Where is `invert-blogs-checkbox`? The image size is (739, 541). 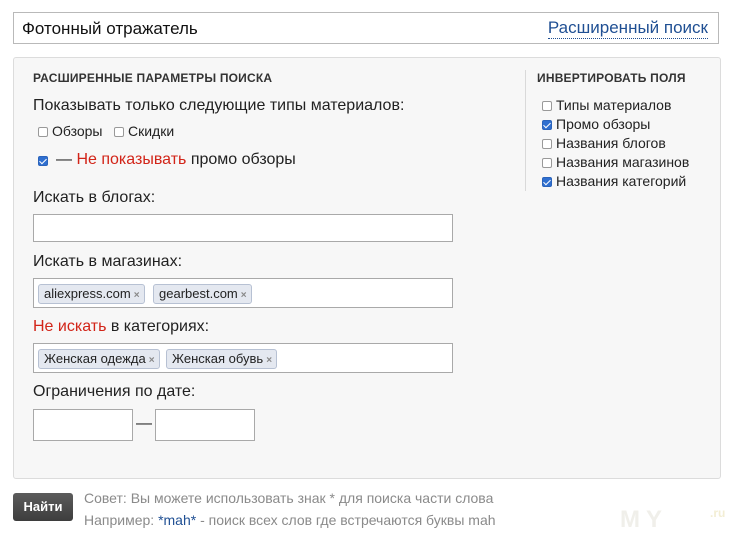 invert-blogs-checkbox is located at coordinates (547, 144).